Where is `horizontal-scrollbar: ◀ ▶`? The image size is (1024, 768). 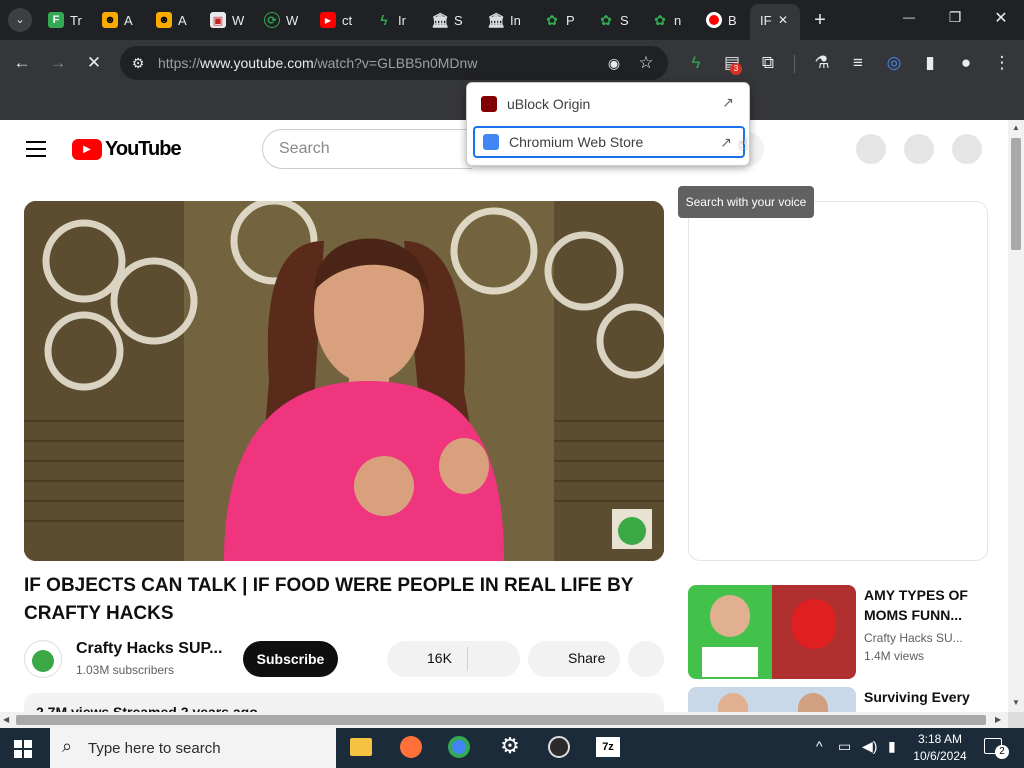
horizontal-scrollbar: ◀ ▶ is located at coordinates (504, 720).